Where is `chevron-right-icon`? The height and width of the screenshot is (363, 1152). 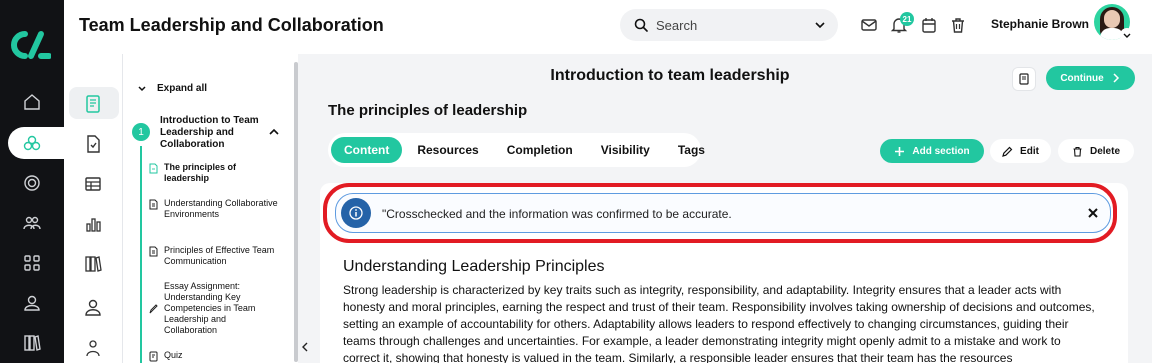 chevron-right-icon is located at coordinates (1116, 78).